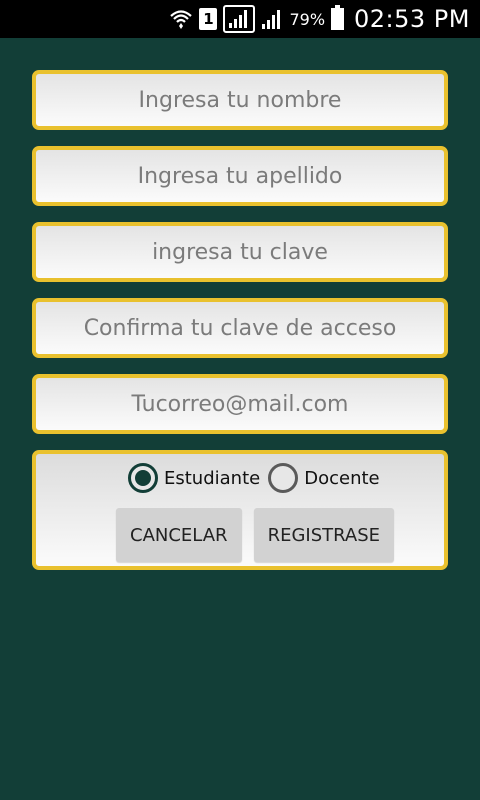 The image size is (480, 800). I want to click on estudiante-label: Estudiante, so click(212, 478).